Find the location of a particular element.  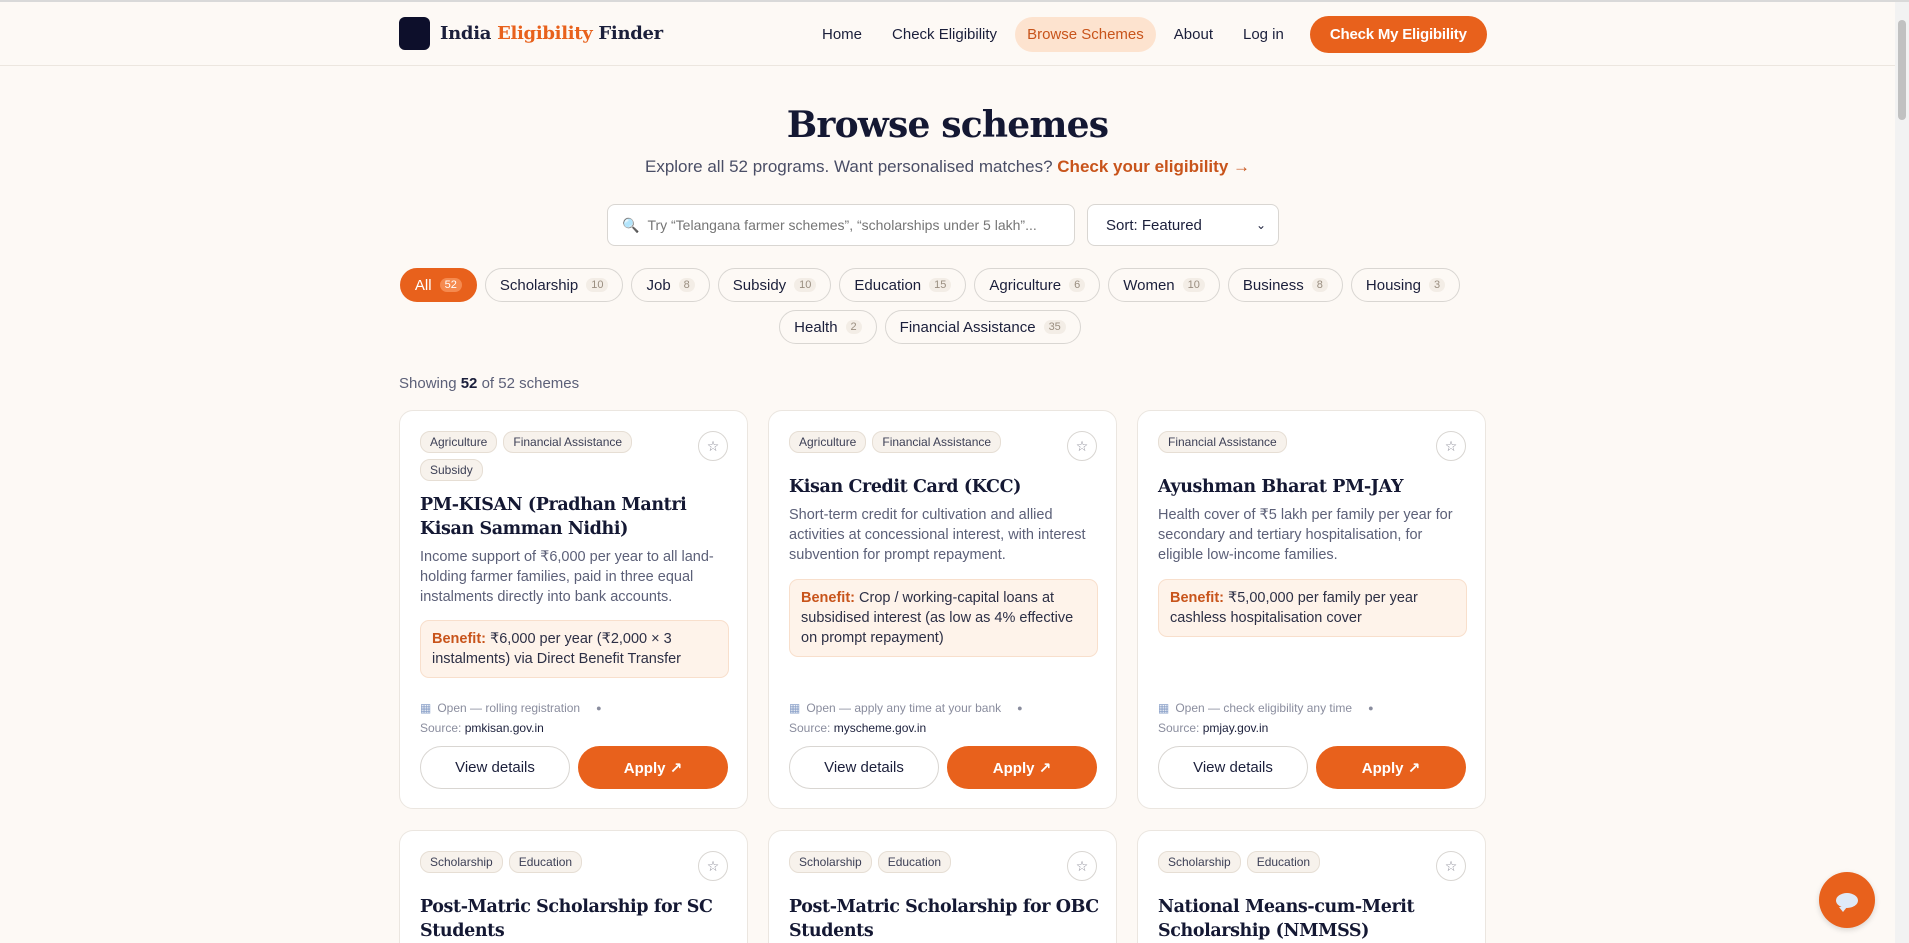

filter-chip-subsidy: Subsidy 10 is located at coordinates (774, 285).